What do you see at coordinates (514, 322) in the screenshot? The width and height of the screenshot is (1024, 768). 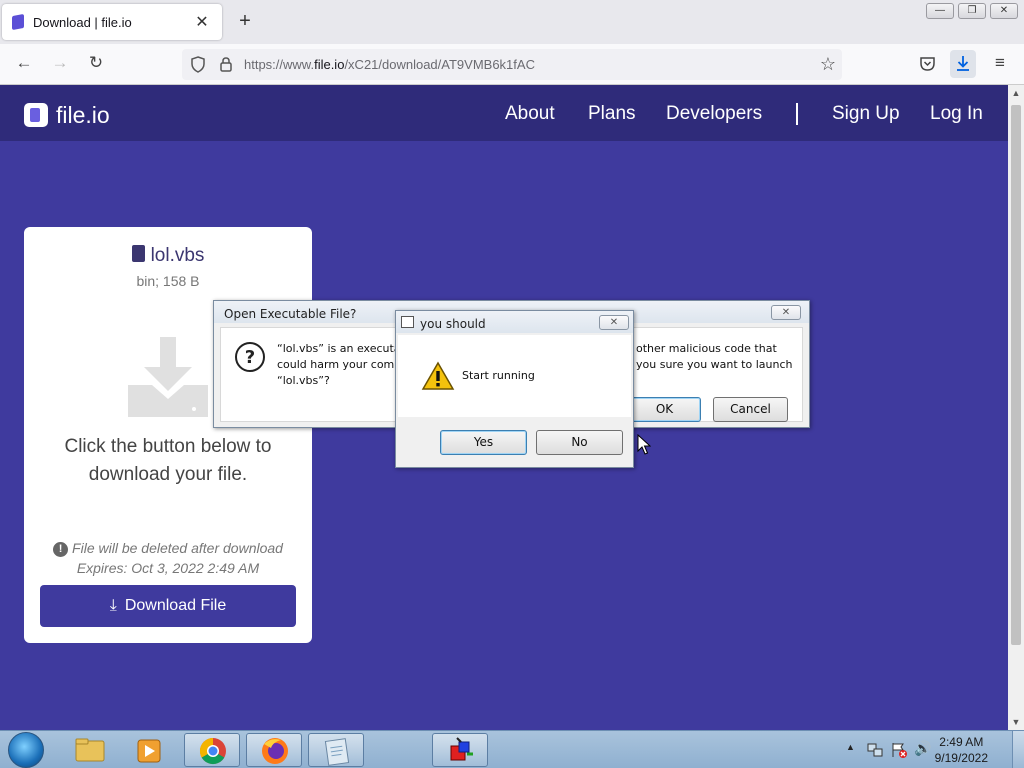 I see `msg-title-bar: you should` at bounding box center [514, 322].